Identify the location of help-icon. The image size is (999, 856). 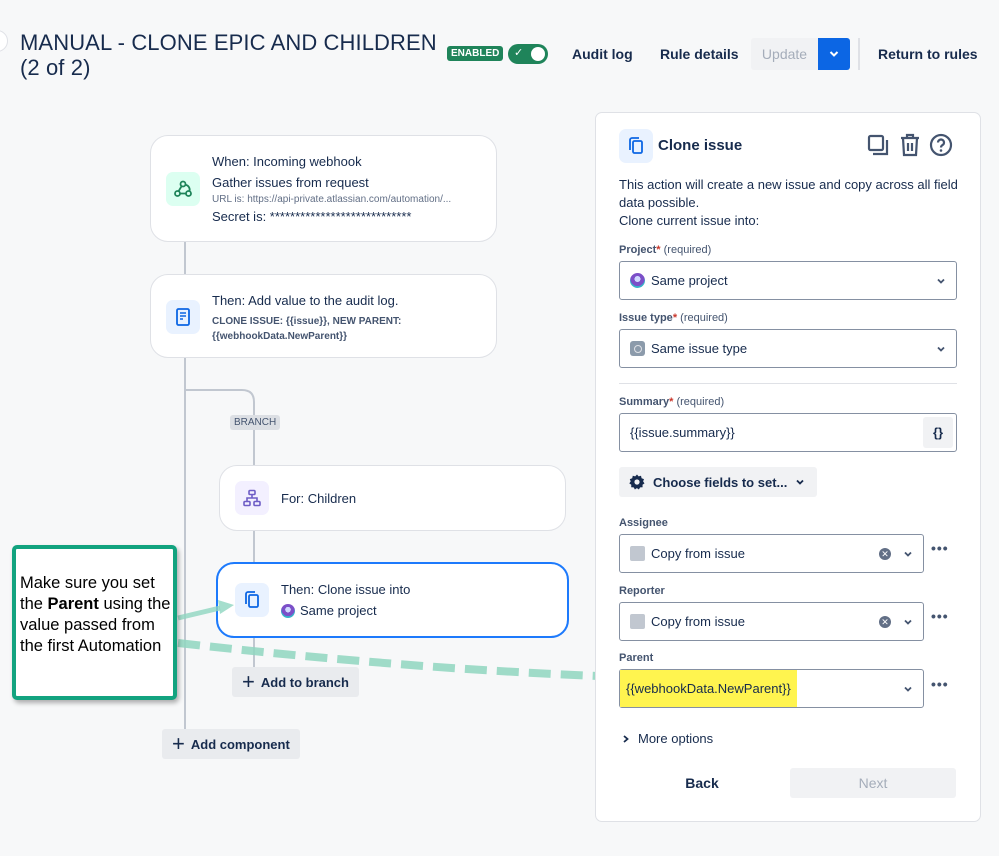
(941, 145).